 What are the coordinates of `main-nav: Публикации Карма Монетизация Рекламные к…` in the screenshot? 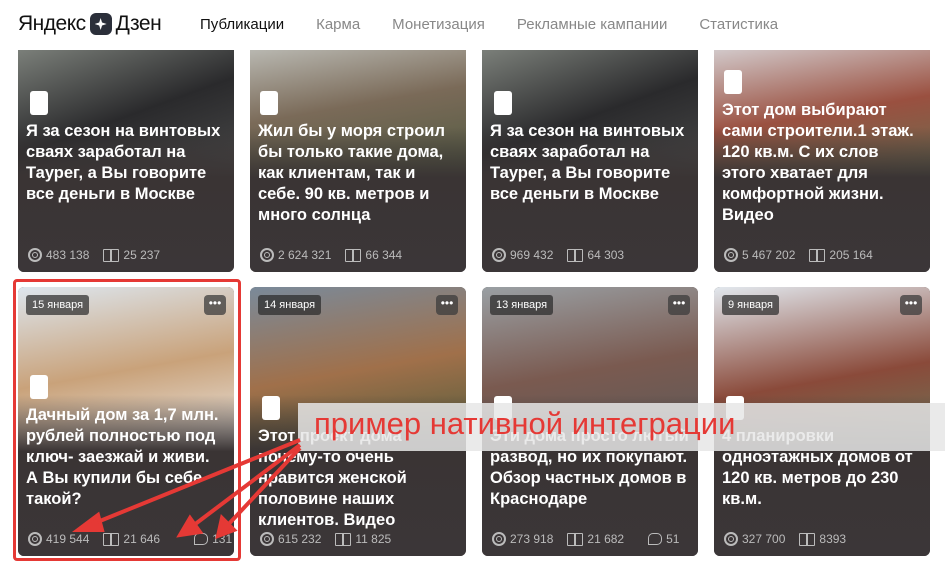 It's located at (489, 24).